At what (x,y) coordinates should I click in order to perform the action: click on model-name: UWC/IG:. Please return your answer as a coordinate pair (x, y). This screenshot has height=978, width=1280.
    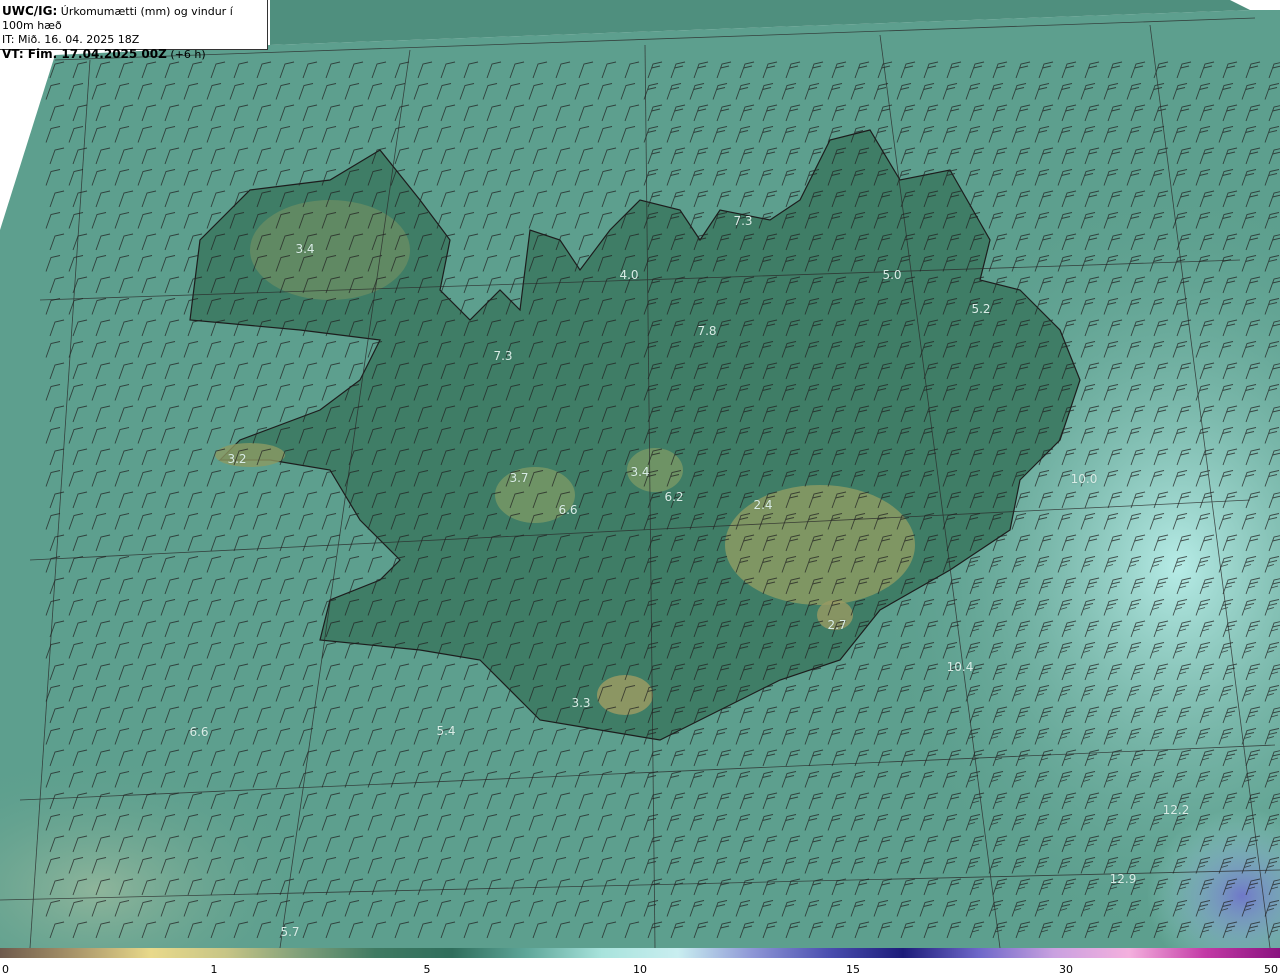
    Looking at the image, I should click on (30, 11).